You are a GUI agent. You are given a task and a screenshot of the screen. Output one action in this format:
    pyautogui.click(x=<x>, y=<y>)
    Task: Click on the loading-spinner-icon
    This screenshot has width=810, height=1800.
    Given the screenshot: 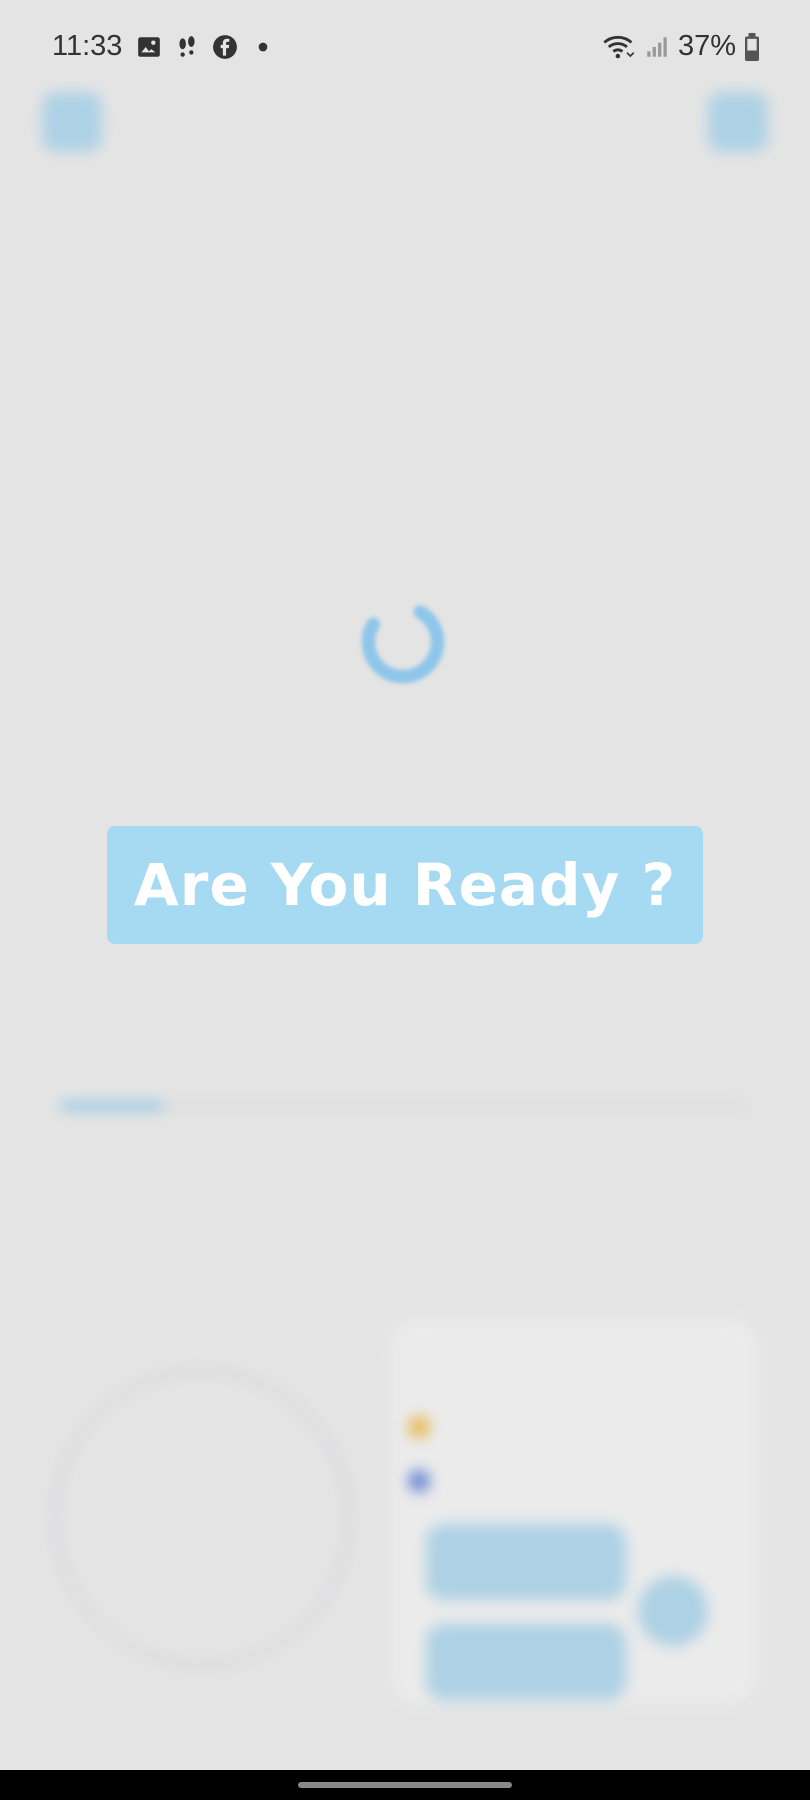 What is the action you would take?
    pyautogui.click(x=403, y=642)
    